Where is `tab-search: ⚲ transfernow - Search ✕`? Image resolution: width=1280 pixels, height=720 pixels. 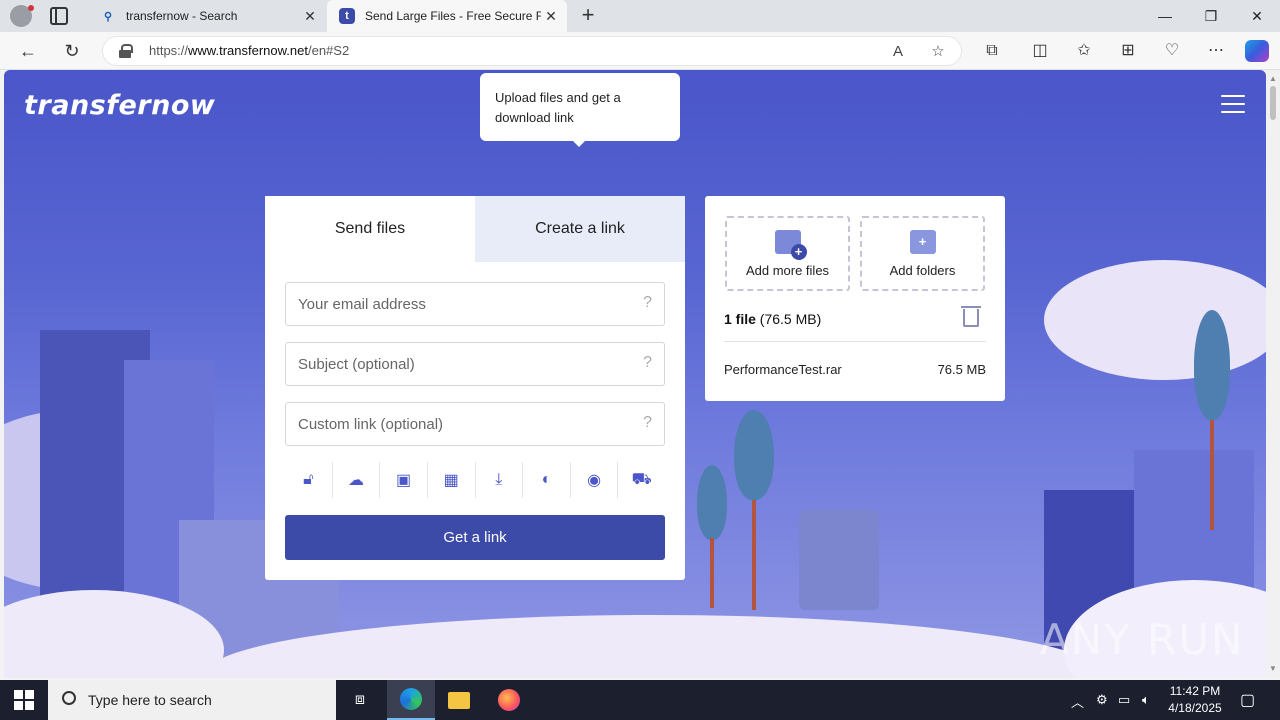 tab-search: ⚲ transfernow - Search ✕ is located at coordinates (207, 16).